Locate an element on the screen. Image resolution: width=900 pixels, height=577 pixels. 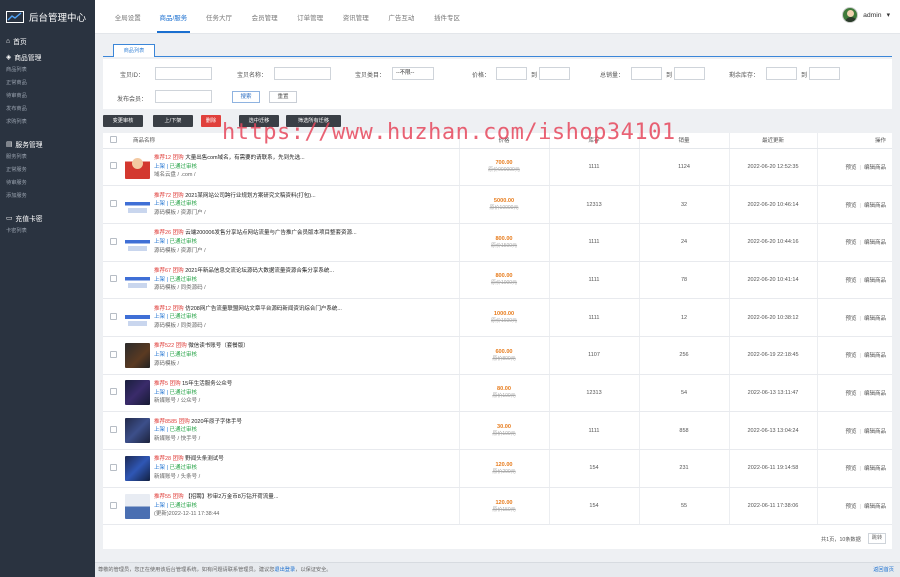
product-title: 微信读书账号（套餐版） is located at coordinates (218, 346).